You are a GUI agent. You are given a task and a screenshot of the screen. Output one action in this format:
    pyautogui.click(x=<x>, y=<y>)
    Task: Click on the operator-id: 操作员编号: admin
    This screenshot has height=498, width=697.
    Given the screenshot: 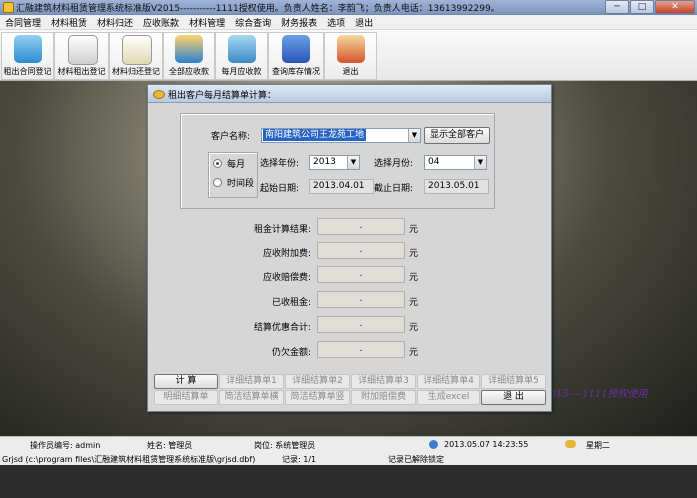 What is the action you would take?
    pyautogui.click(x=65, y=445)
    